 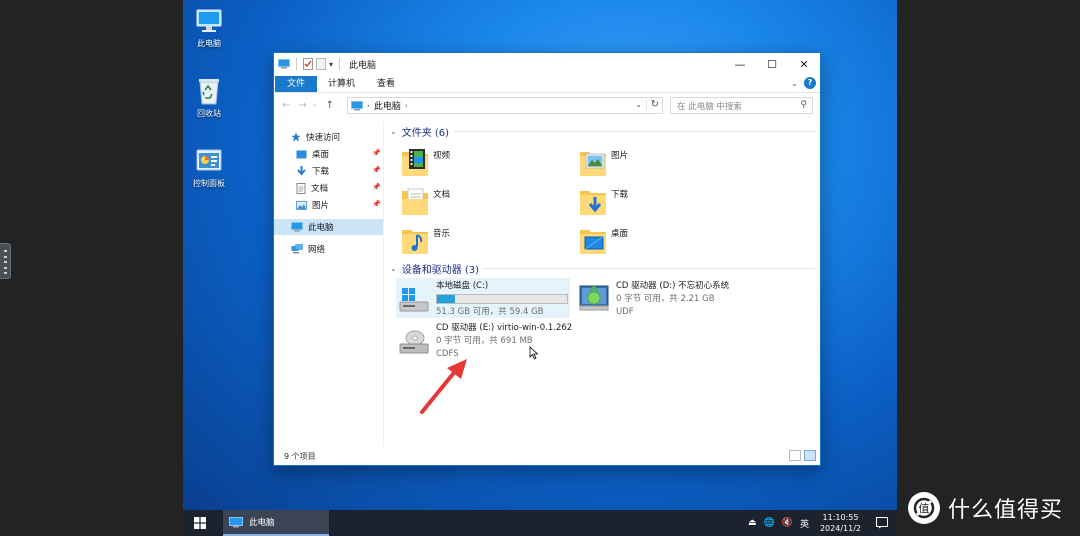 I want to click on desktop-icon-control-panel: 控制面板, so click(x=210, y=167).